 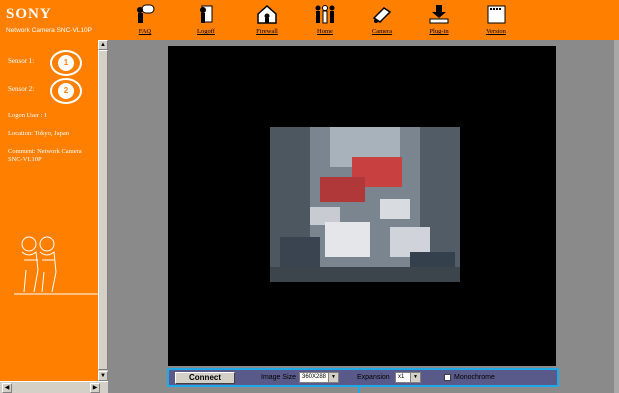 What do you see at coordinates (21, 89) in the screenshot?
I see `sensor-2-label: Sensor 2:` at bounding box center [21, 89].